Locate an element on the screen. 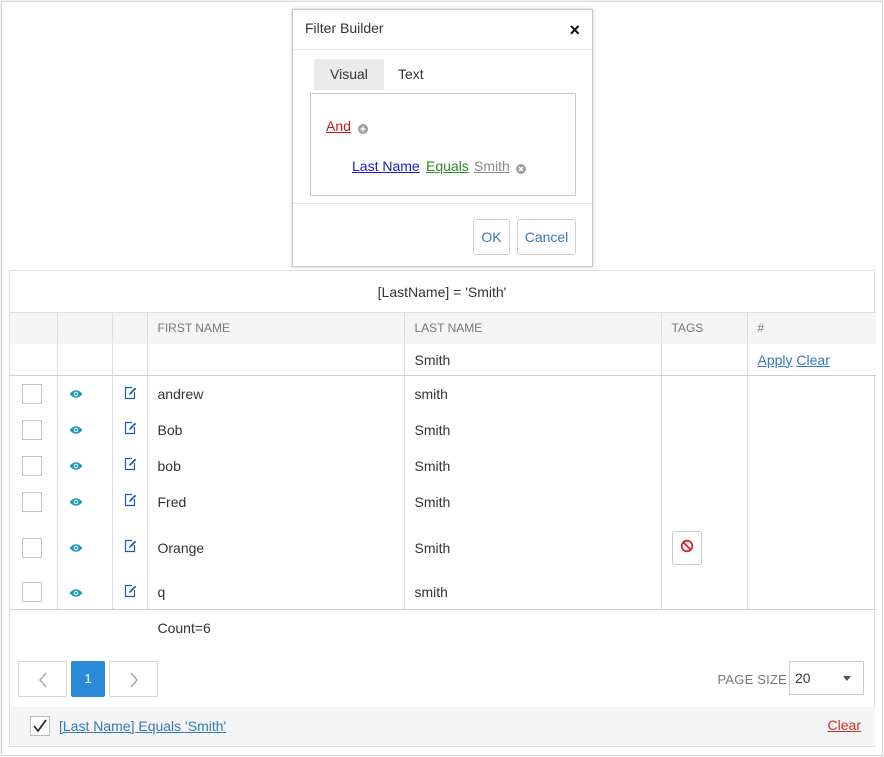 Image resolution: width=884 pixels, height=757 pixels. filter-actions: Apply Clear is located at coordinates (811, 359).